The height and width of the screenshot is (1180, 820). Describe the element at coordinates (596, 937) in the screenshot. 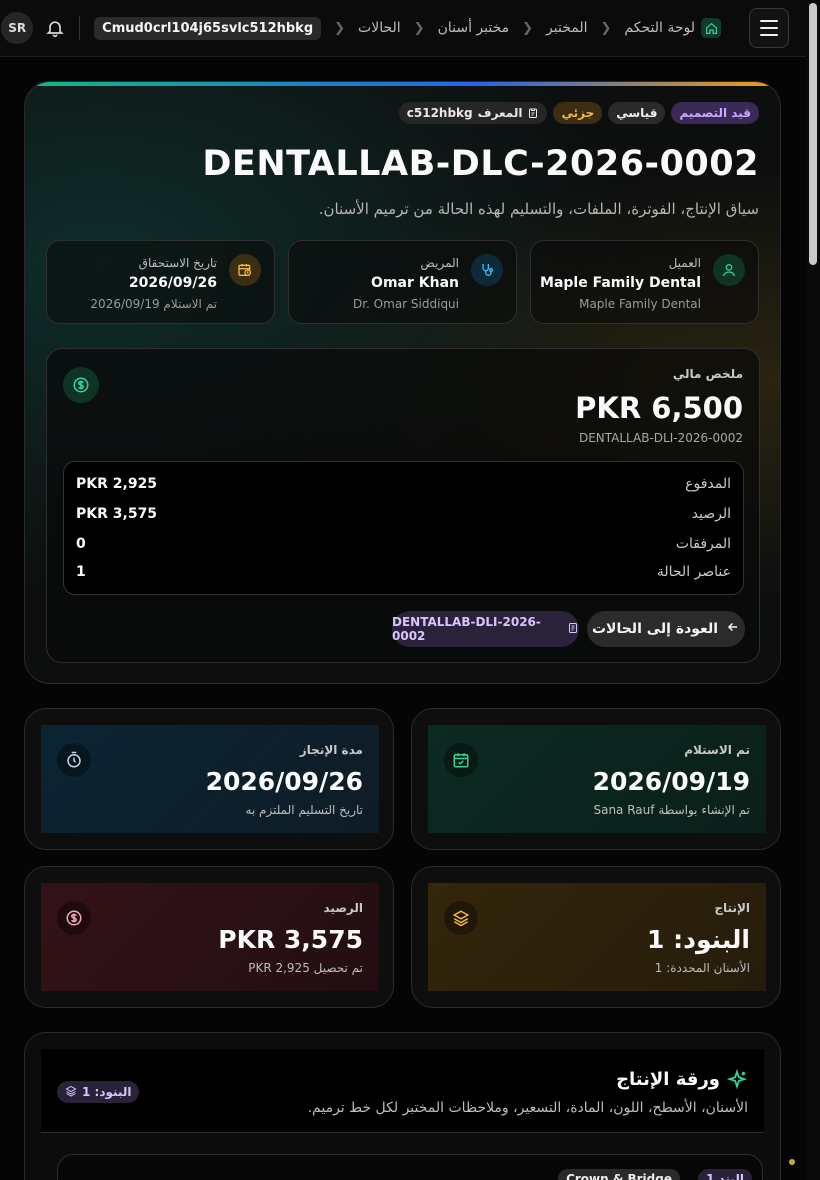

I see `production-stat-card: الإنتاج البنود: 1 الأسنان المحددة: 1` at that location.